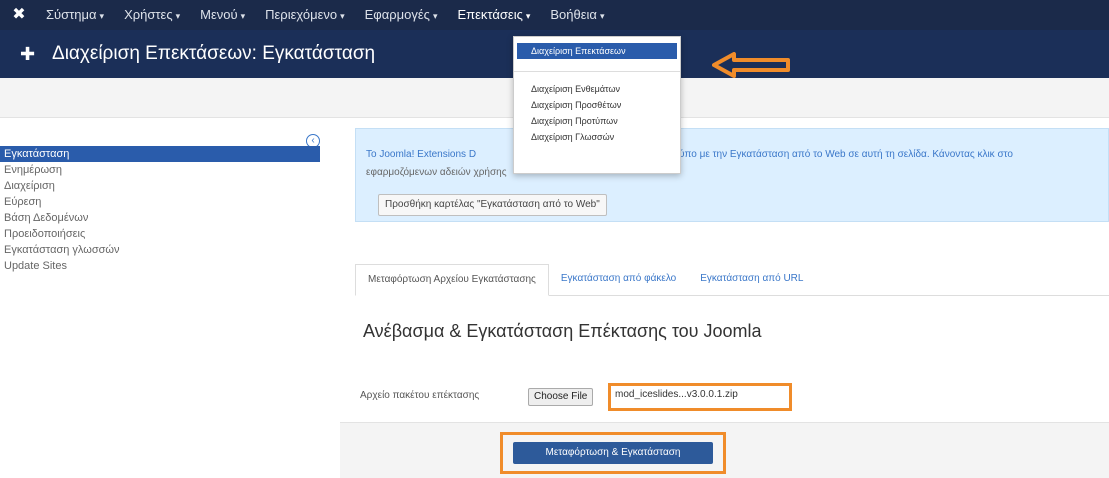  Describe the element at coordinates (214, 53) in the screenshot. I see `page-title: Διαχείριση Επεκτάσεων: Εγκατάσταση` at that location.